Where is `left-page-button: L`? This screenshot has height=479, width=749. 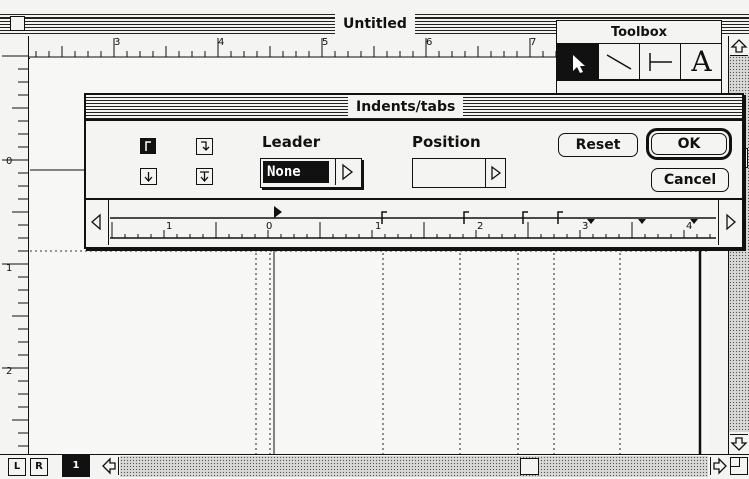
left-page-button: L is located at coordinates (17, 467).